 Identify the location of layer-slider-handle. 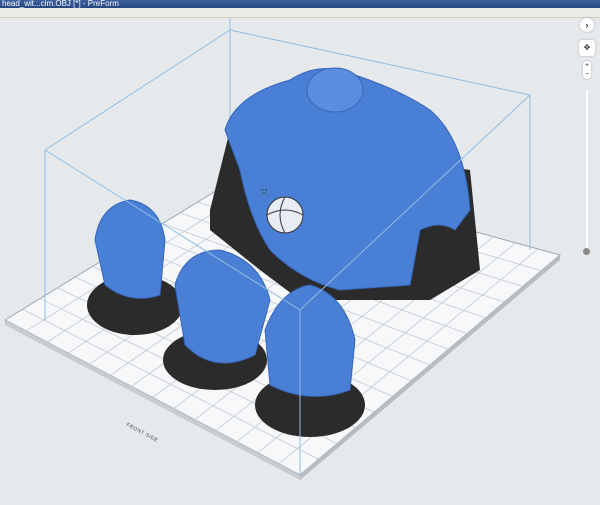
(586, 251).